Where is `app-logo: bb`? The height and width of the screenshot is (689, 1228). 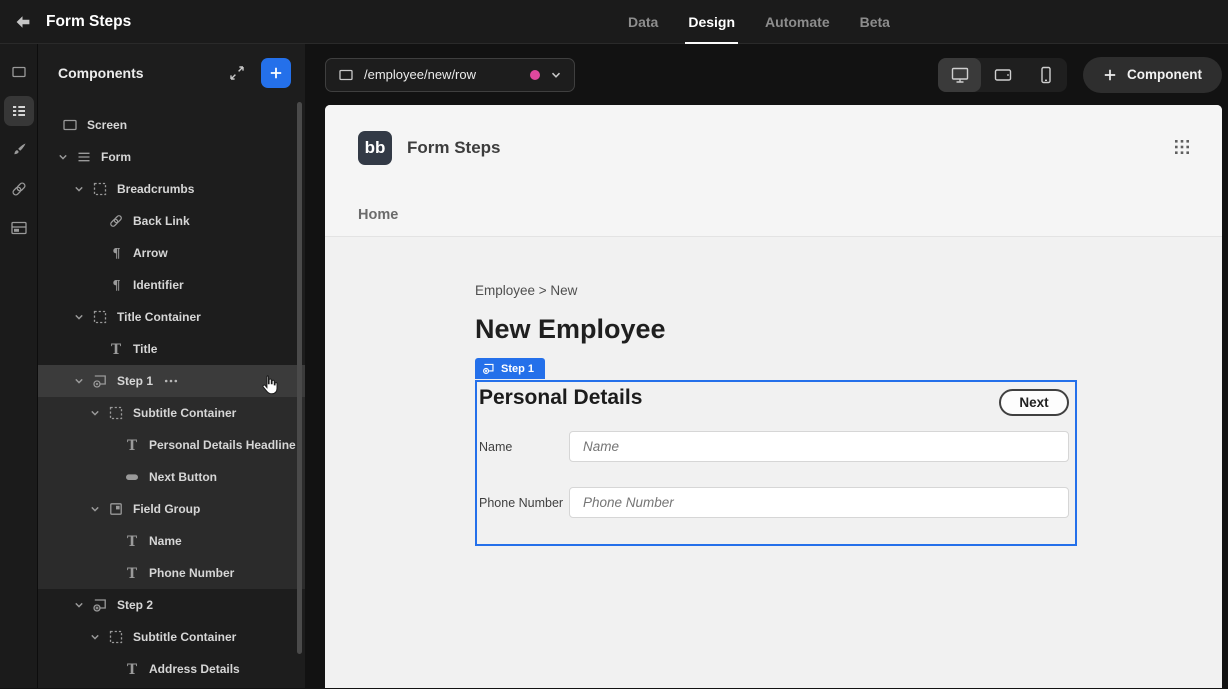
app-logo: bb is located at coordinates (375, 148).